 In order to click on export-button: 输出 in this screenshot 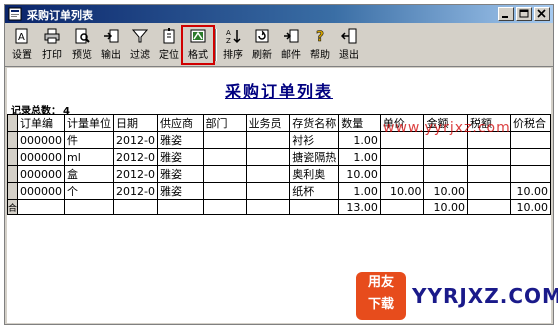, I will do `click(111, 45)`.